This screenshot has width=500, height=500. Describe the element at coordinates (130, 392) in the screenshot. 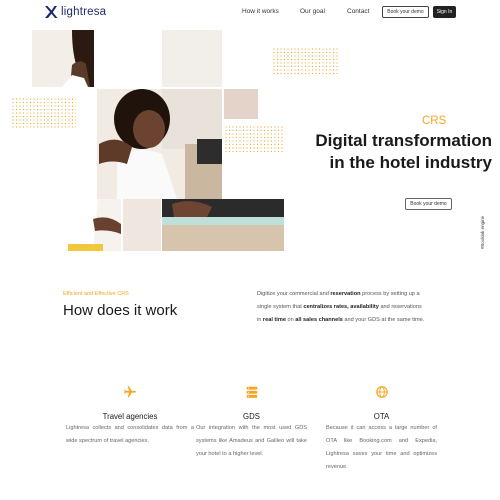

I see `airplane-icon` at that location.